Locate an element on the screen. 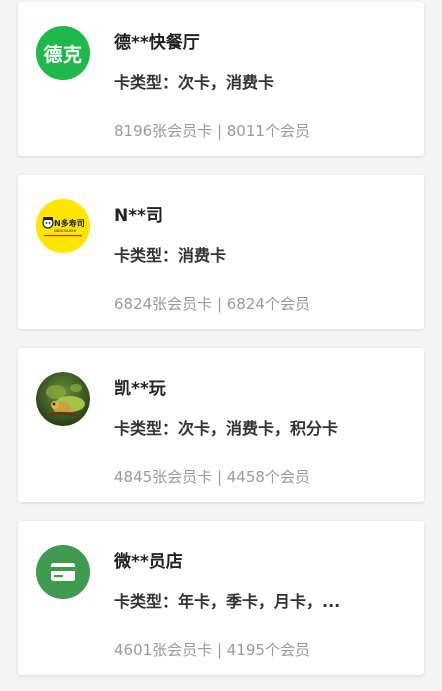 This screenshot has height=691, width=442. merchant-name: N**司 is located at coordinates (139, 216).